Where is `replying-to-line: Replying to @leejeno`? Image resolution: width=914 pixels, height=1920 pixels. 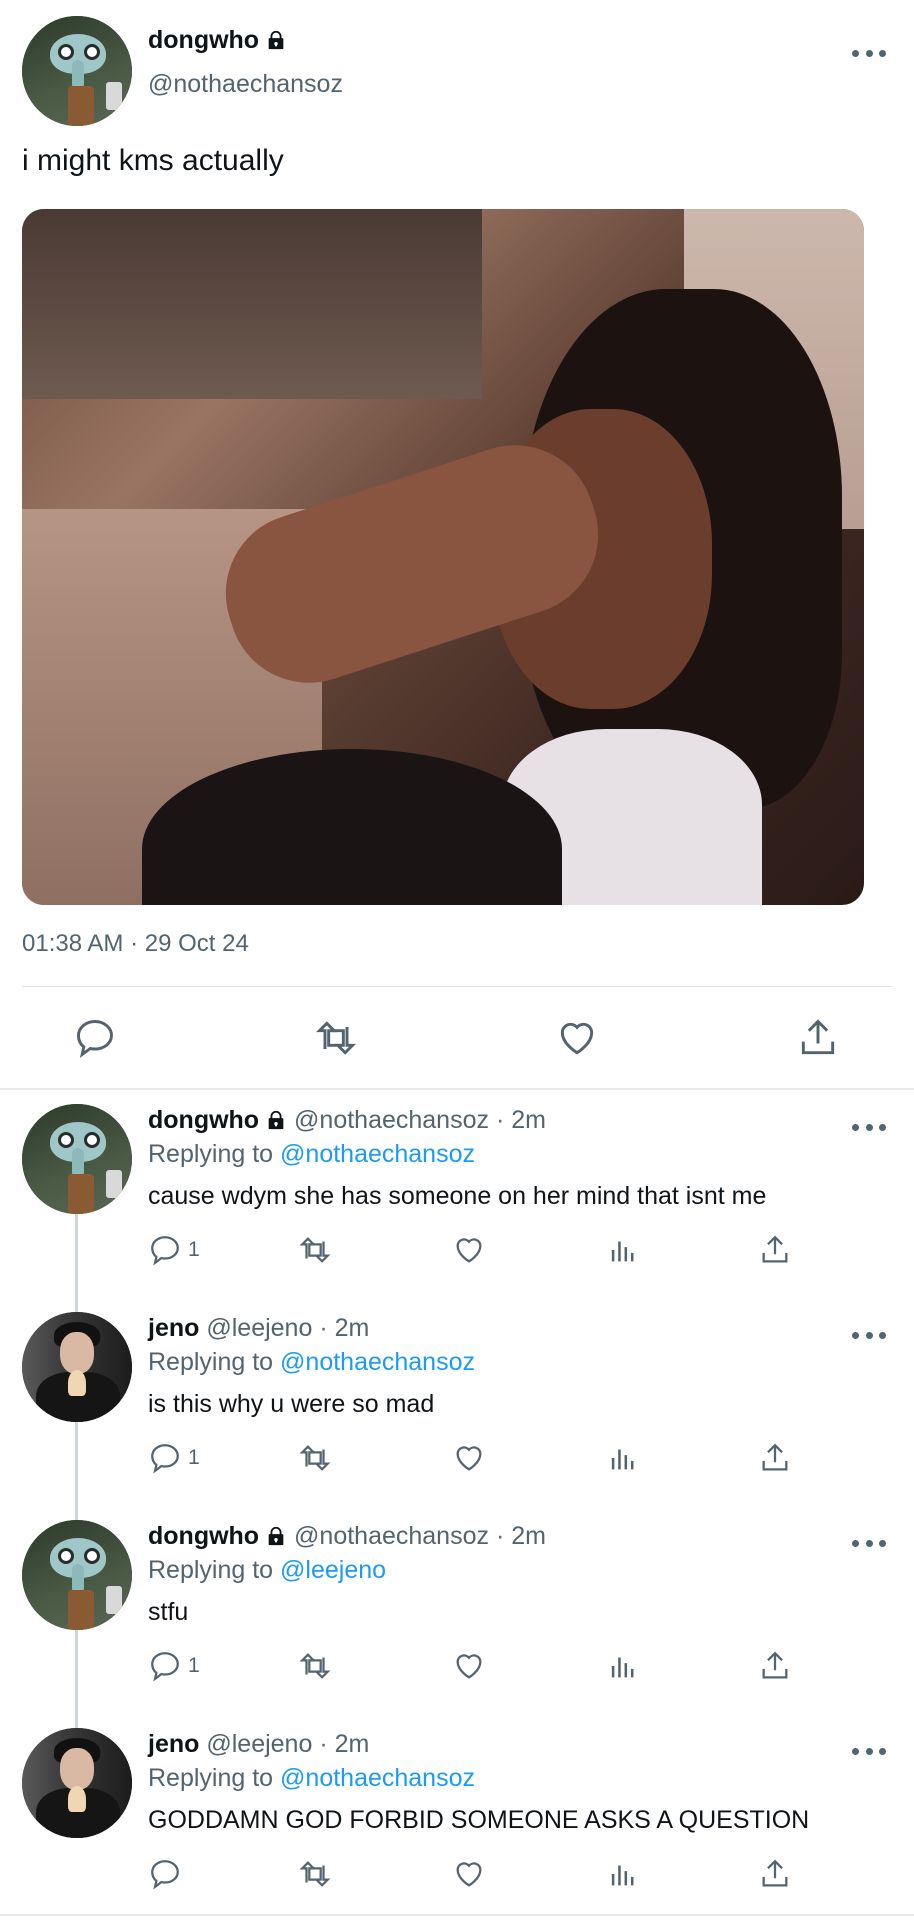 replying-to-line: Replying to @leejeno is located at coordinates (267, 1570).